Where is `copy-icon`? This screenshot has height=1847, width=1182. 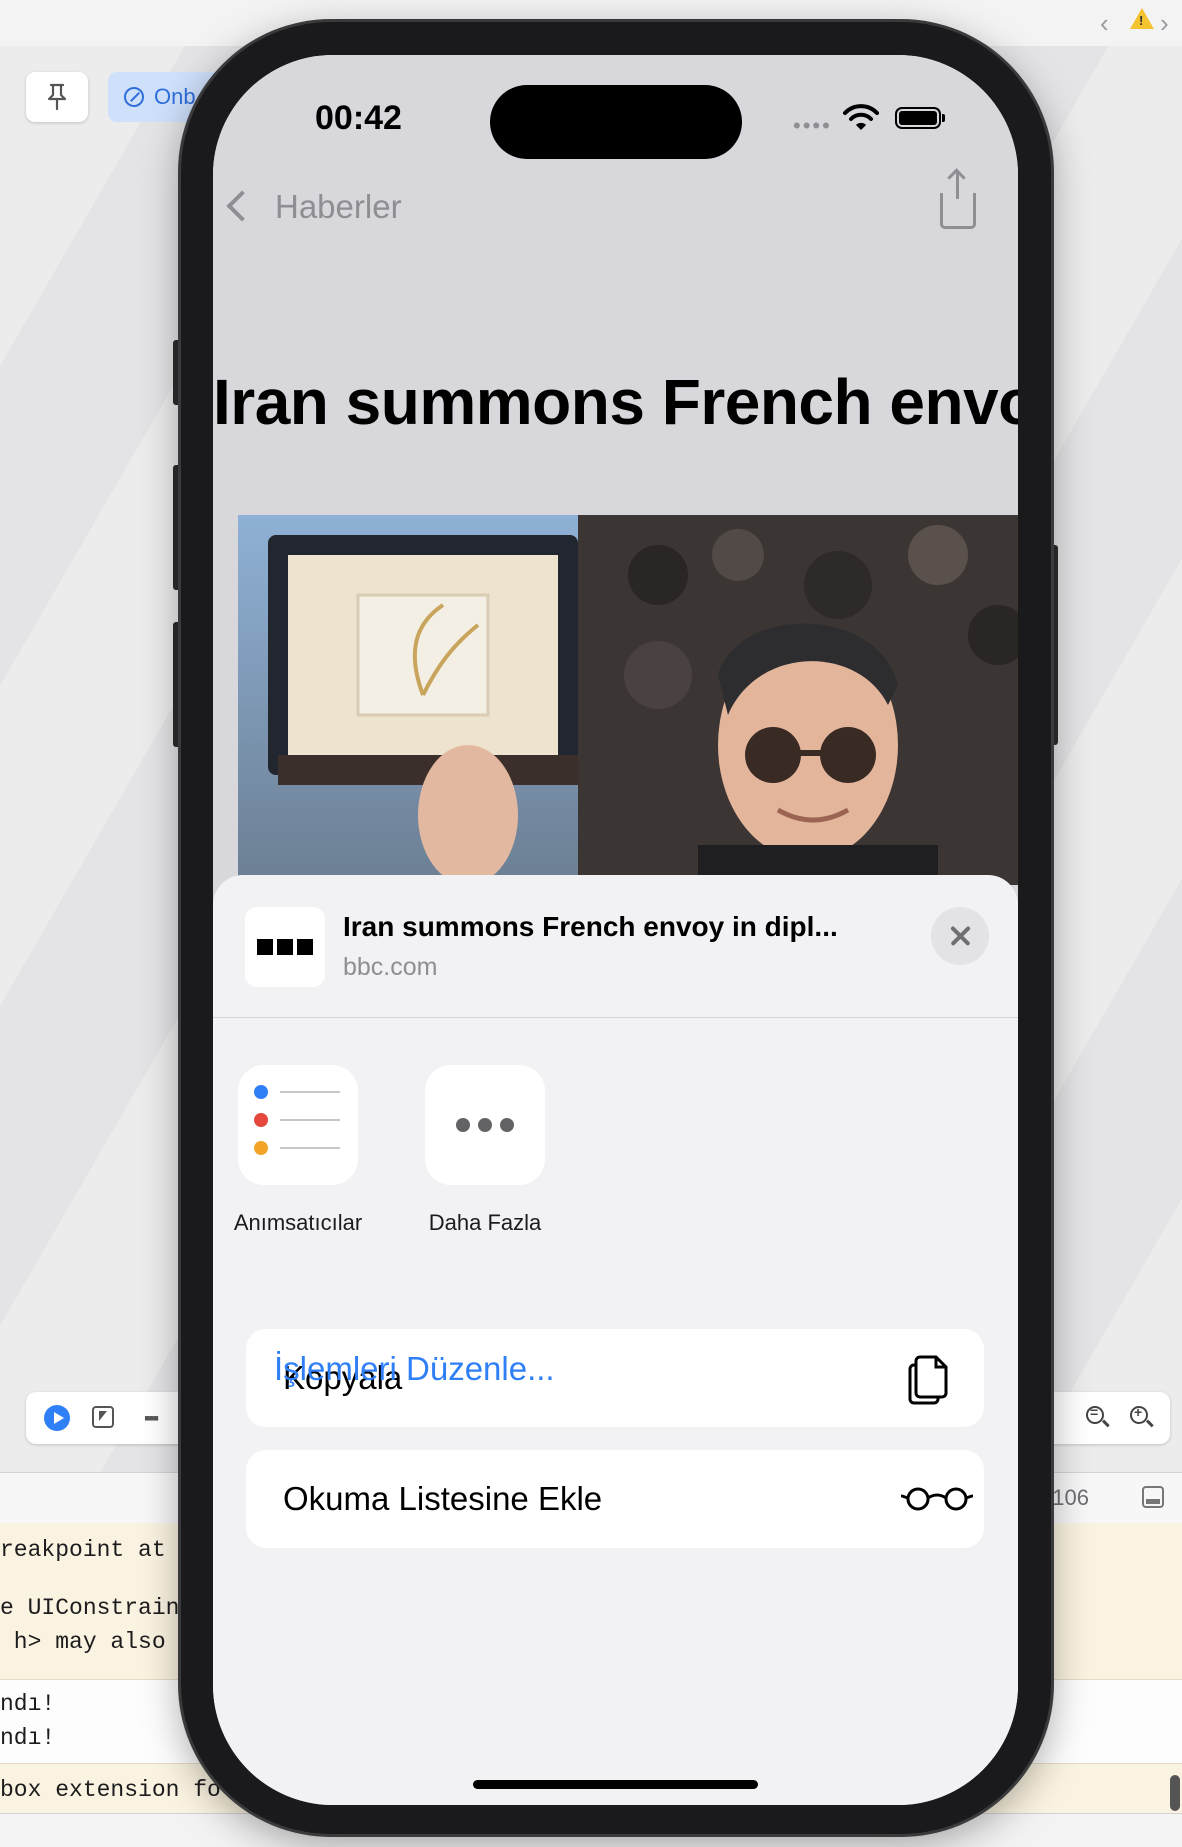 copy-icon is located at coordinates (928, 1380).